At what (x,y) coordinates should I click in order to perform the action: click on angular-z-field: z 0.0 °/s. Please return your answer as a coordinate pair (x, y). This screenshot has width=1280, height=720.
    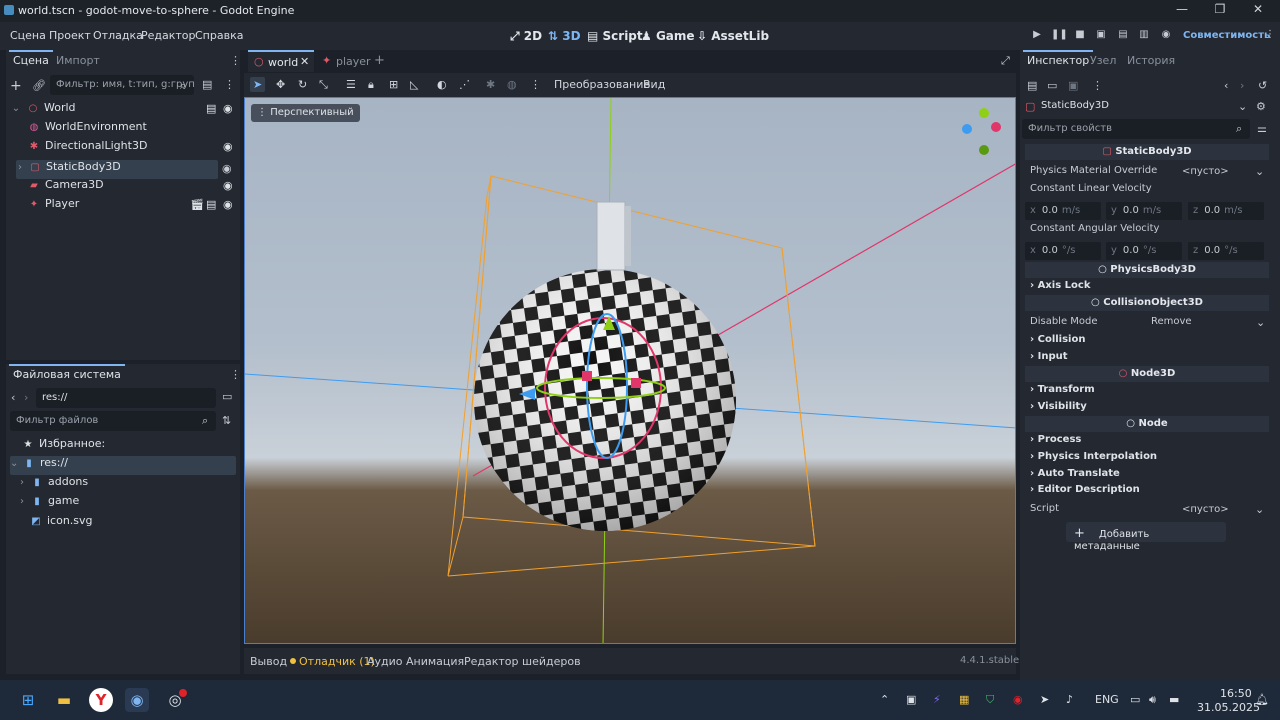
    Looking at the image, I should click on (1226, 251).